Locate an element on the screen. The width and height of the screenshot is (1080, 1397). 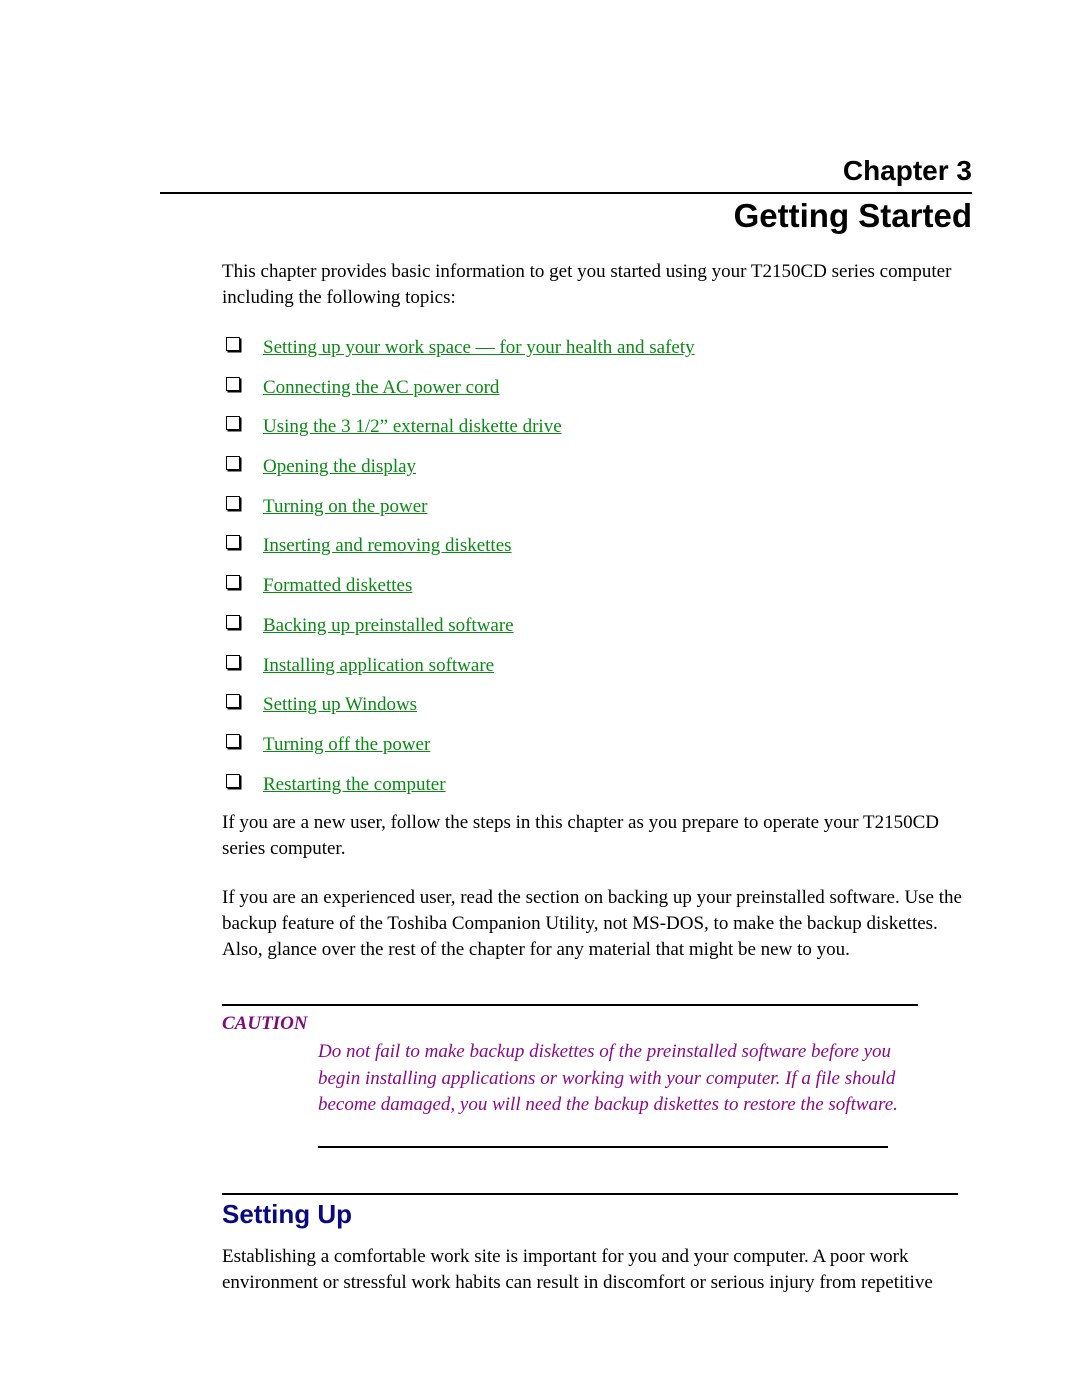
topic-link: Connecting the AC power cord is located at coordinates (381, 388).